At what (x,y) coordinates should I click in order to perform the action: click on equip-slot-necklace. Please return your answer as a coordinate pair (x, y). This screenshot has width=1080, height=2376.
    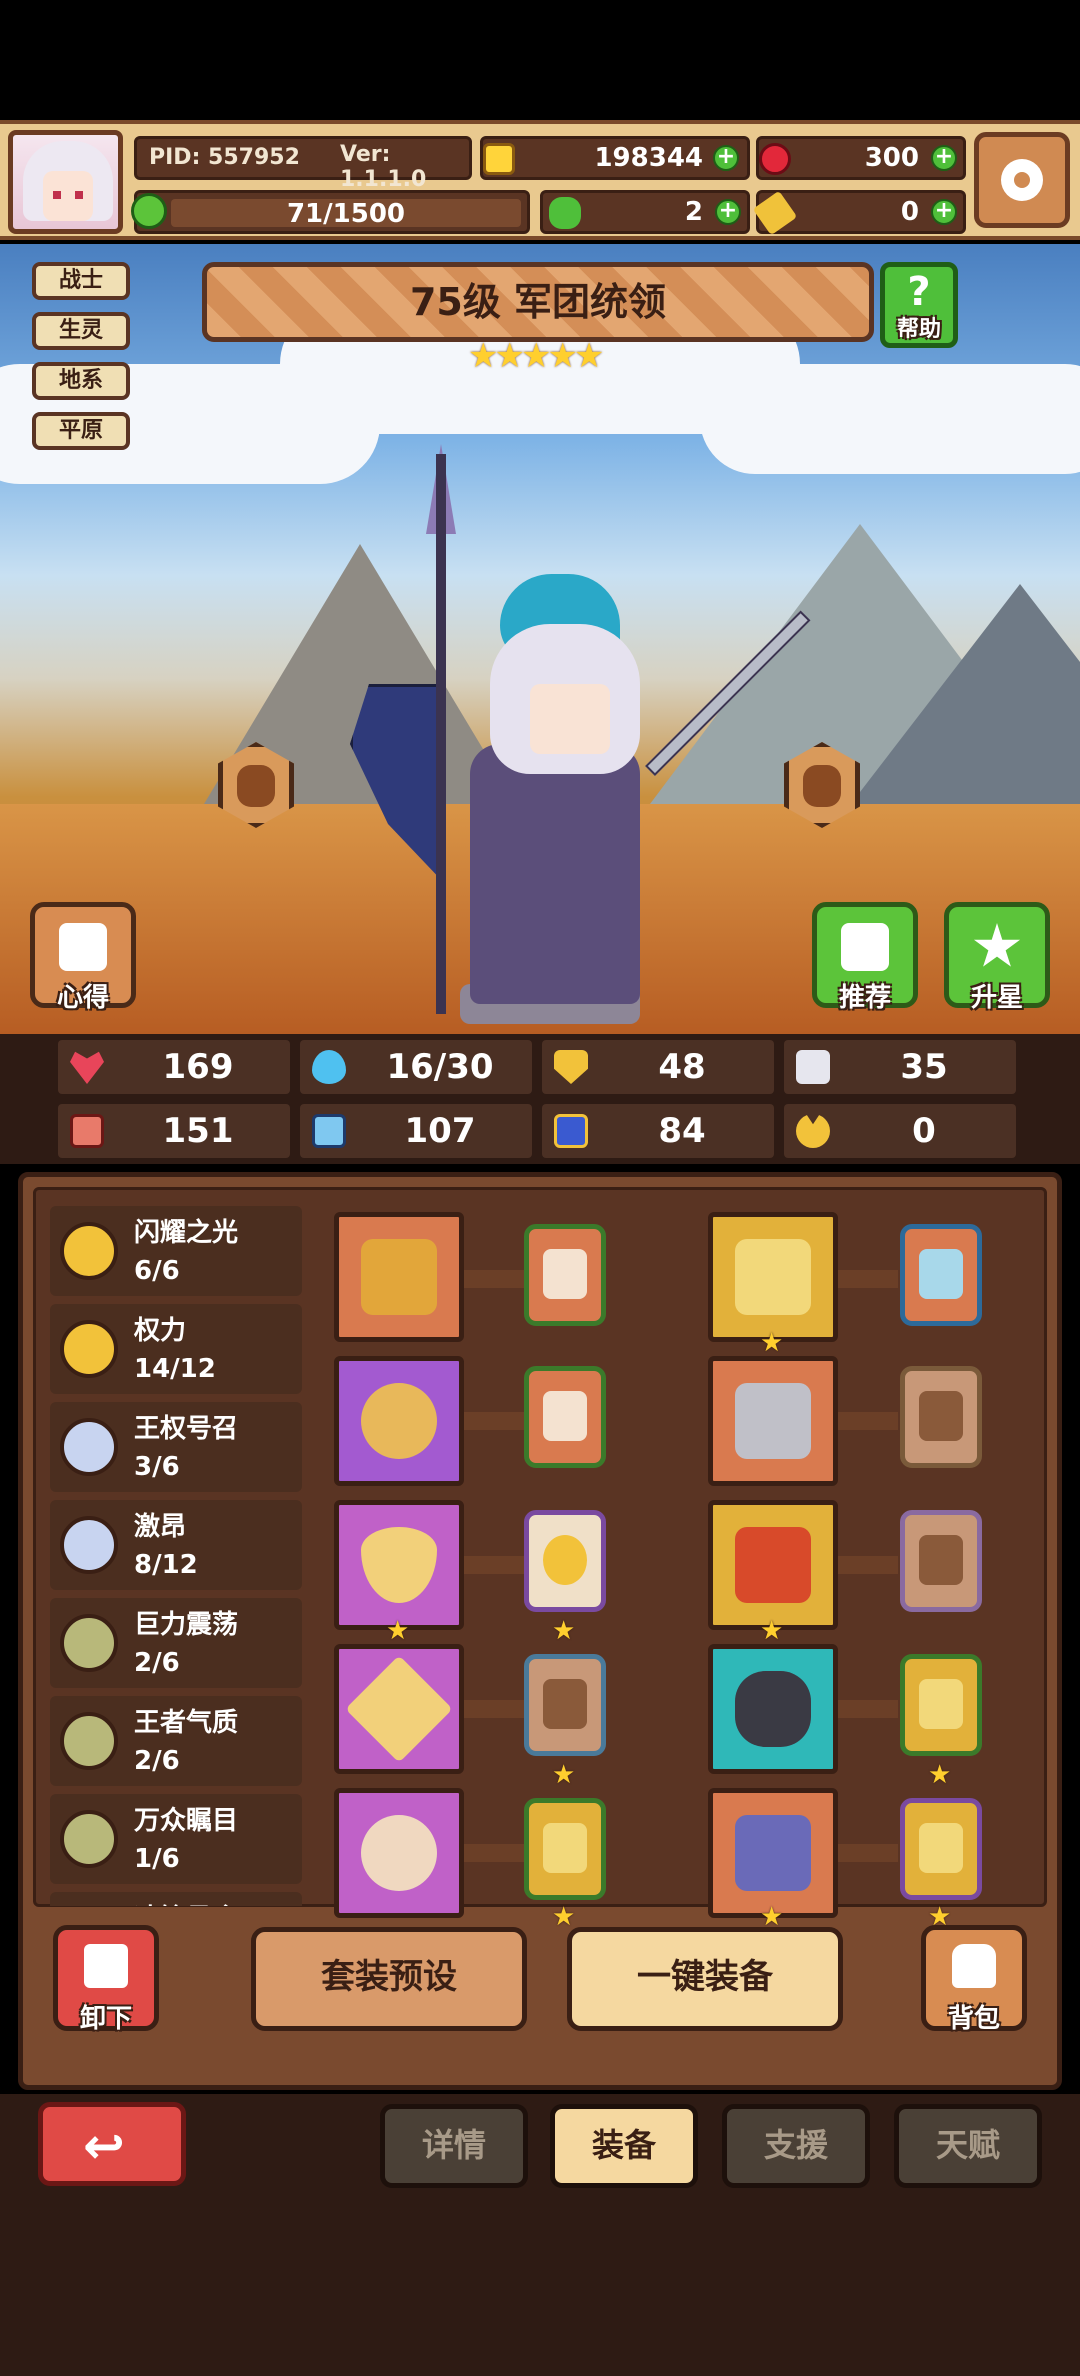
    Looking at the image, I should click on (399, 1565).